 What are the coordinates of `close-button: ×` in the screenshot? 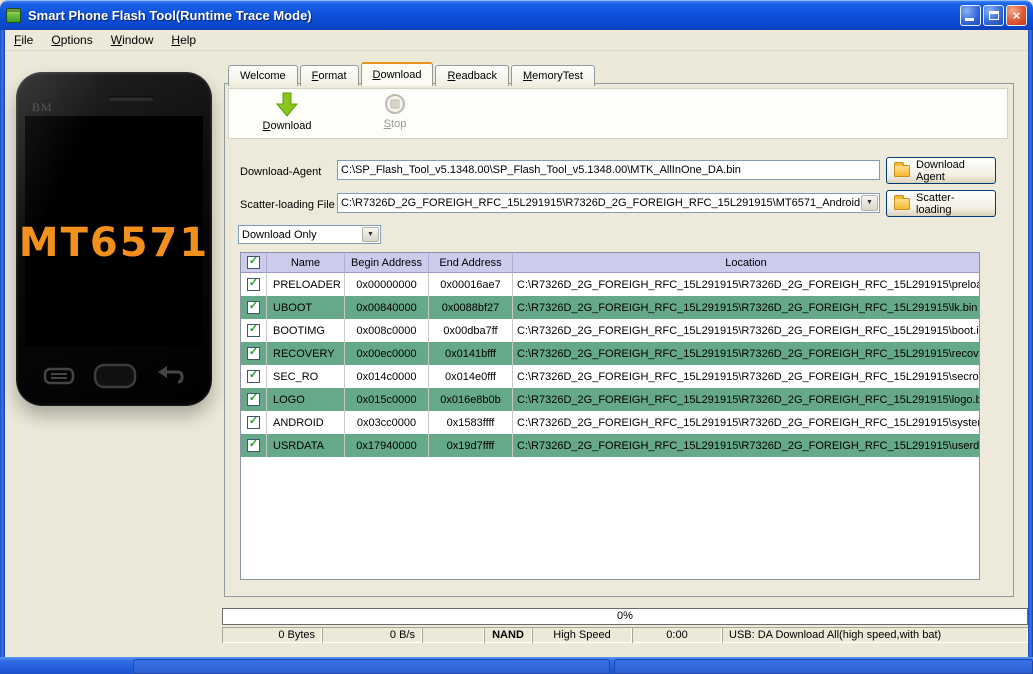 It's located at (1016, 15).